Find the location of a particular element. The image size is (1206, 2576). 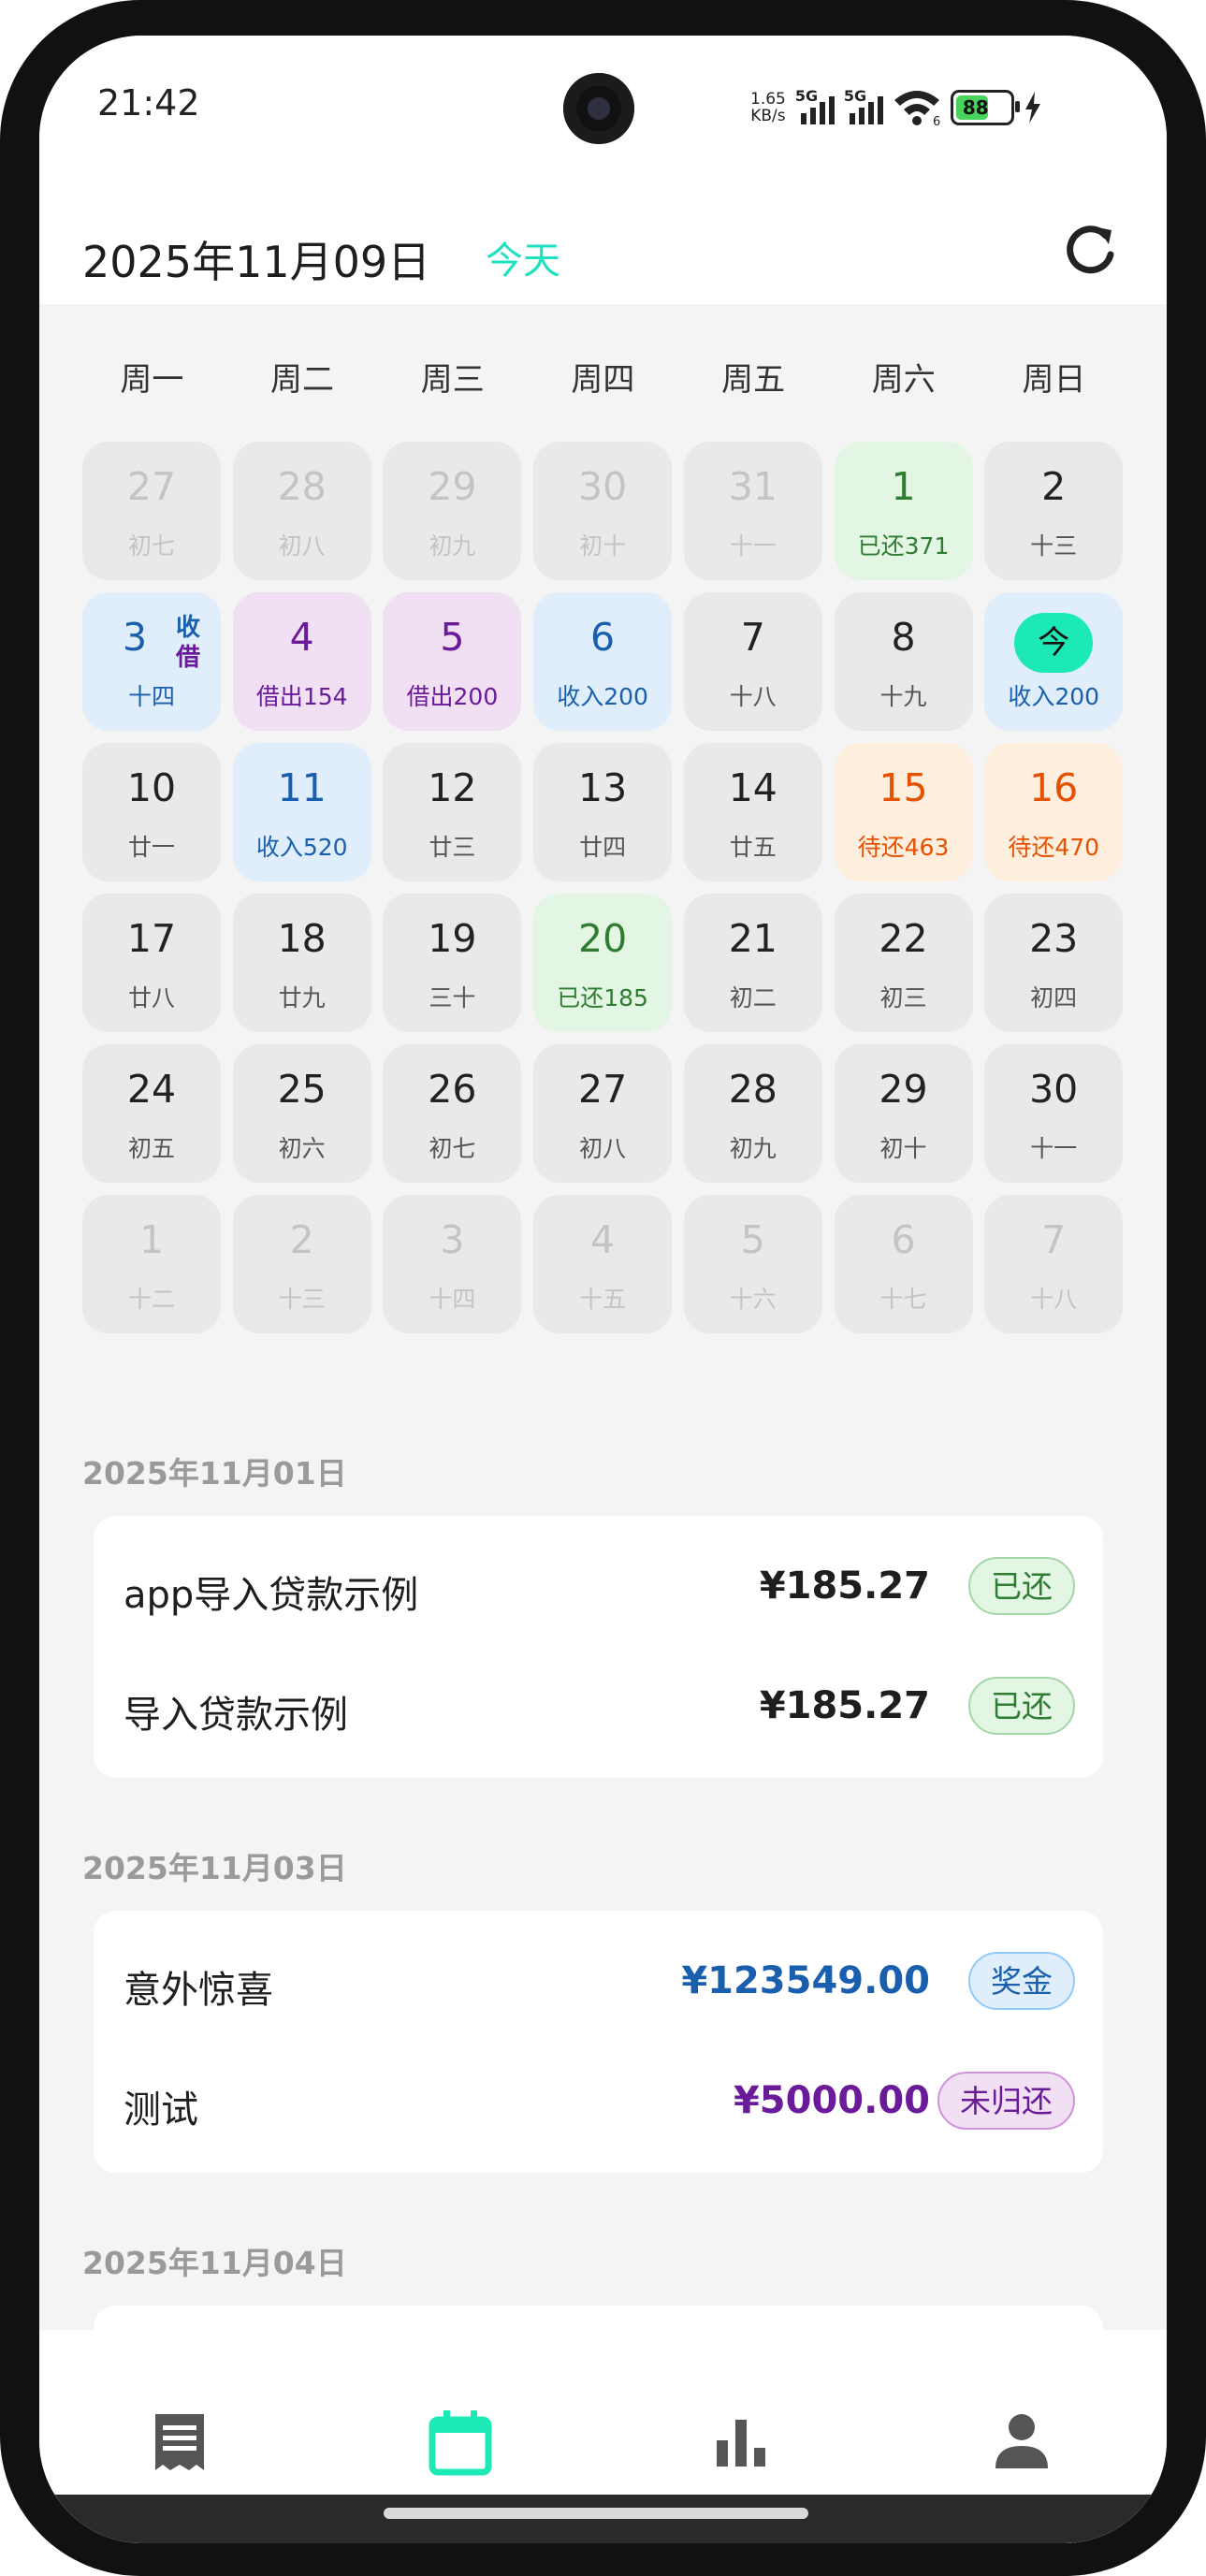

signal-label: 5G is located at coordinates (806, 96).